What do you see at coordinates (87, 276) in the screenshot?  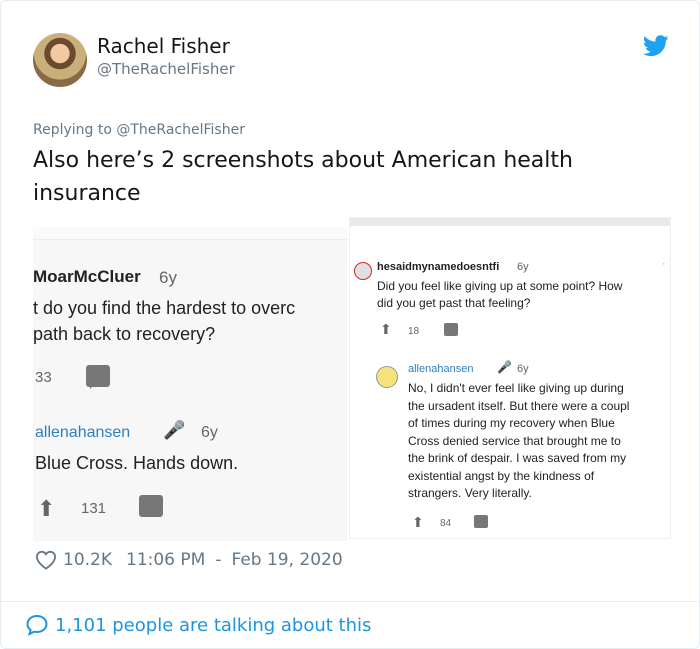 I see `comment-username: MoarMcCluer` at bounding box center [87, 276].